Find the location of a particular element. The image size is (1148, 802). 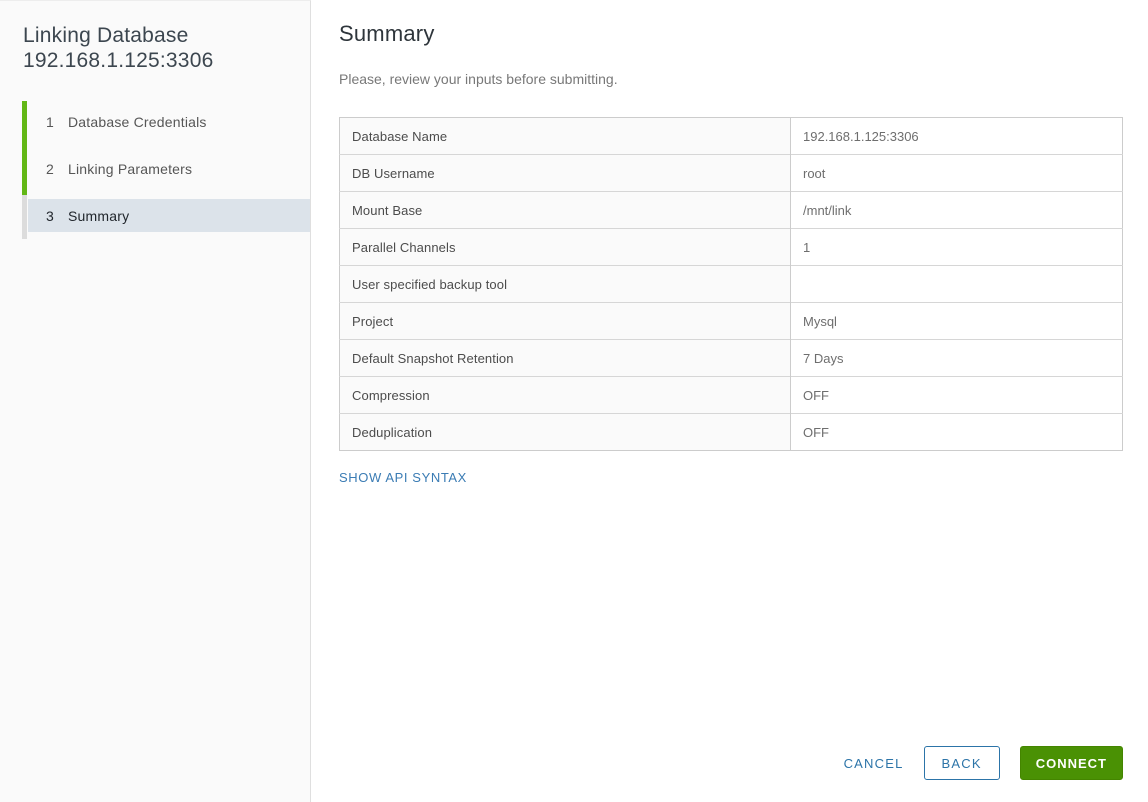

row-value: root is located at coordinates (956, 173).